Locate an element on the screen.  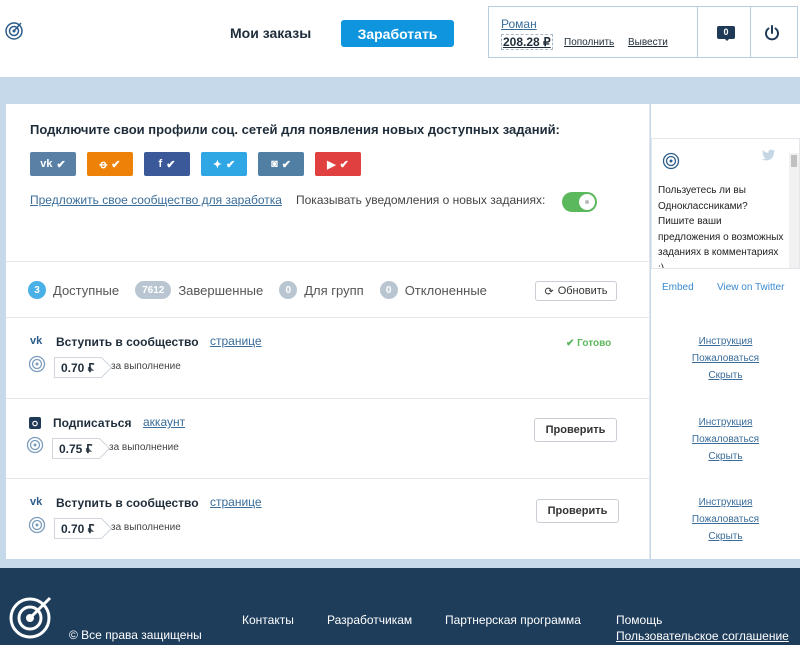
tab-available: 3 Доступные is located at coordinates (73, 290).